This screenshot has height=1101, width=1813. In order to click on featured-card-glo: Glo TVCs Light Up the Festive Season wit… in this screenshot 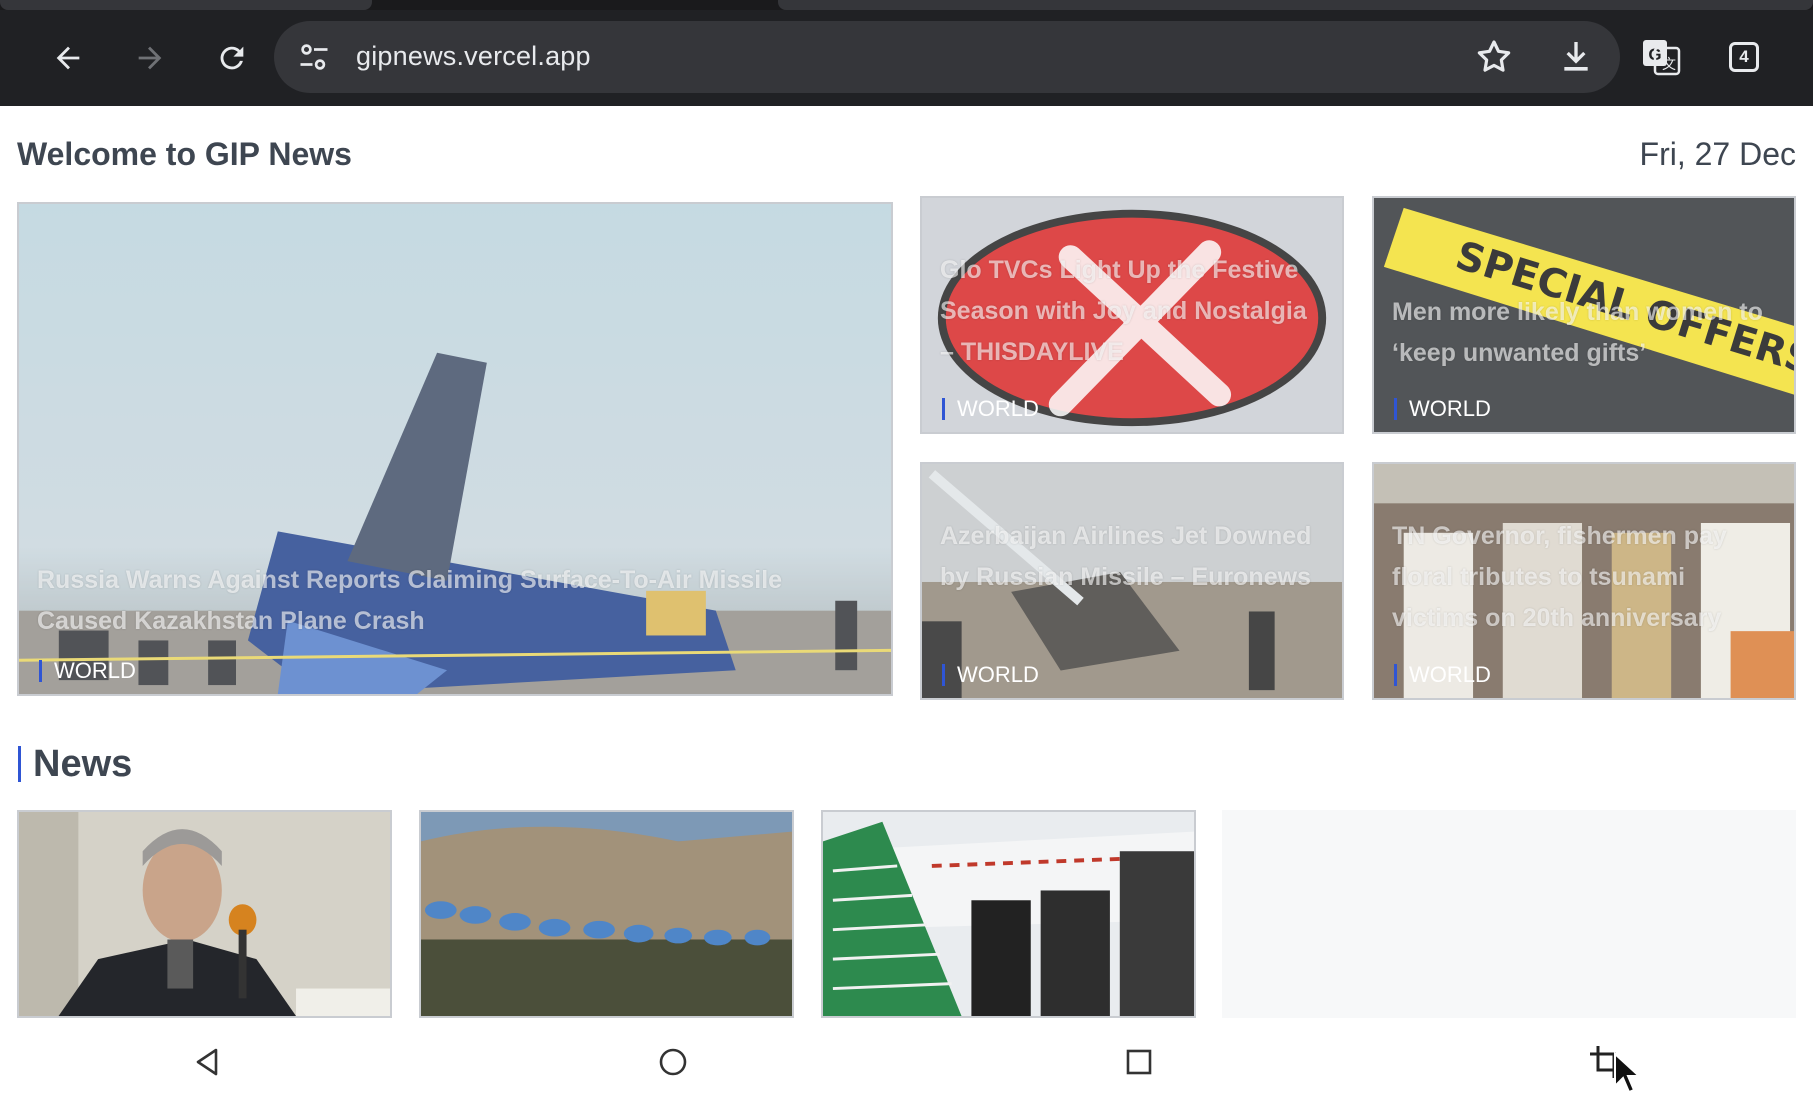, I will do `click(1132, 315)`.